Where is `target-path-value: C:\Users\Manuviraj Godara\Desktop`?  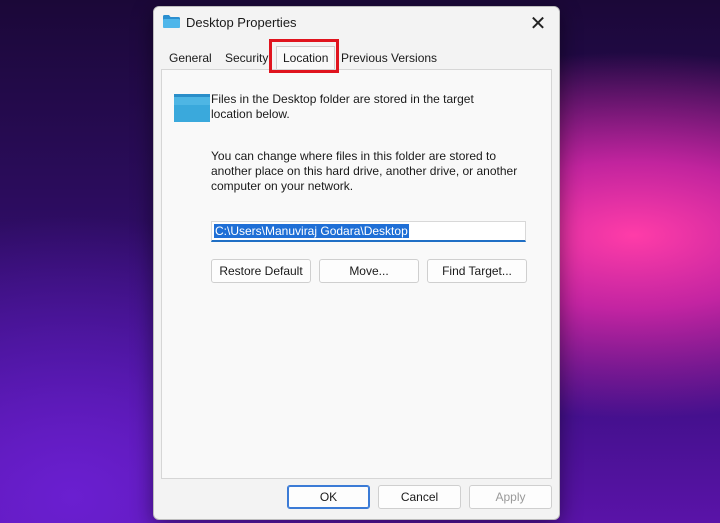 target-path-value: C:\Users\Manuviraj Godara\Desktop is located at coordinates (311, 231).